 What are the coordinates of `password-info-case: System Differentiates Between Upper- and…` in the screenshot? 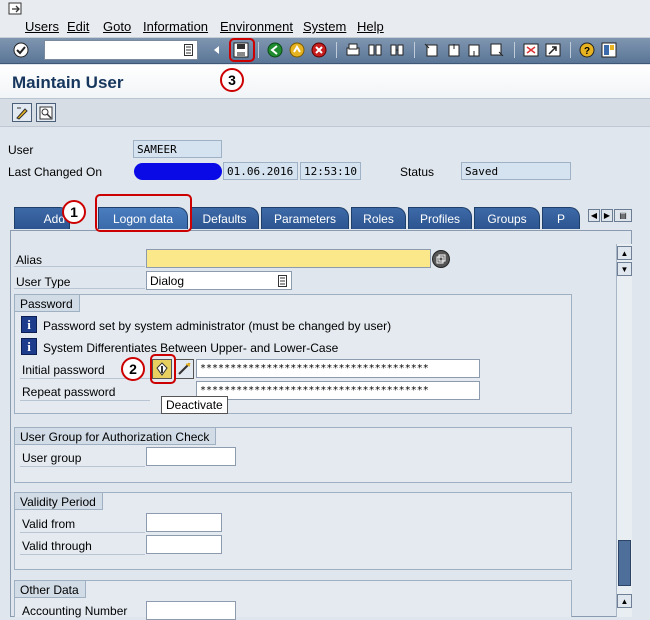 It's located at (191, 348).